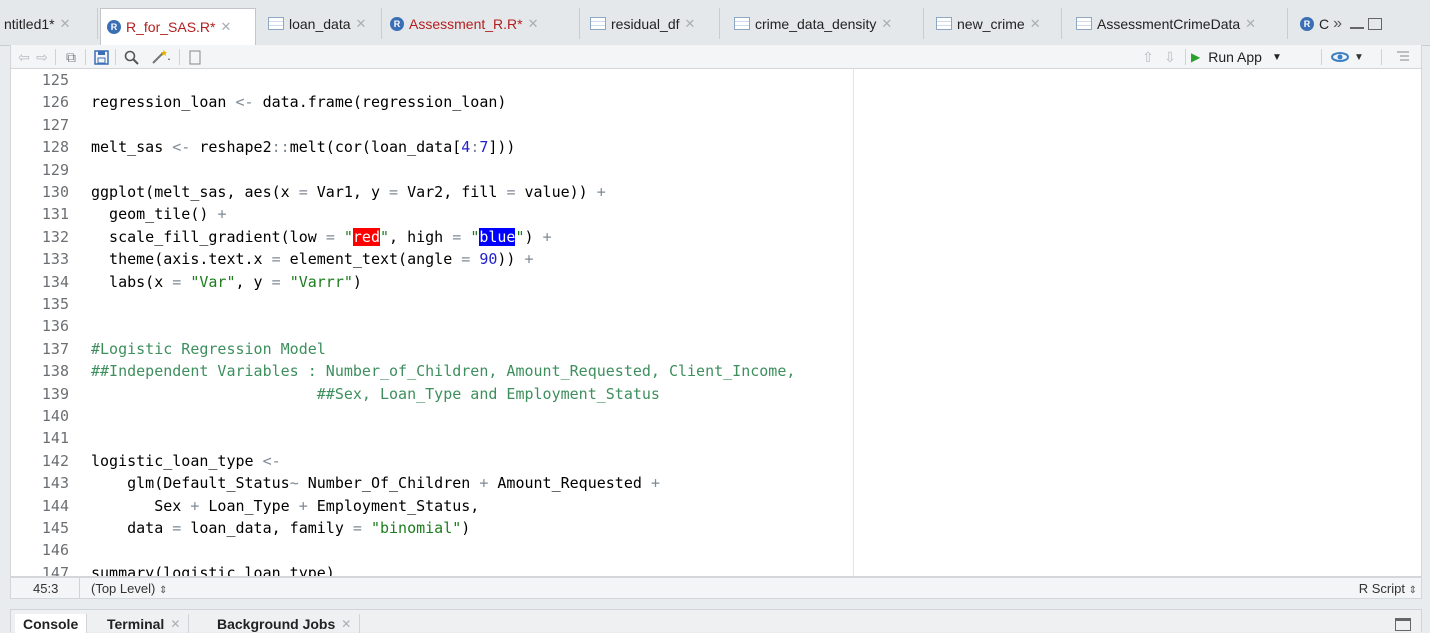 This screenshot has height=633, width=1430. Describe the element at coordinates (55, 550) in the screenshot. I see `line-number: 146` at that location.